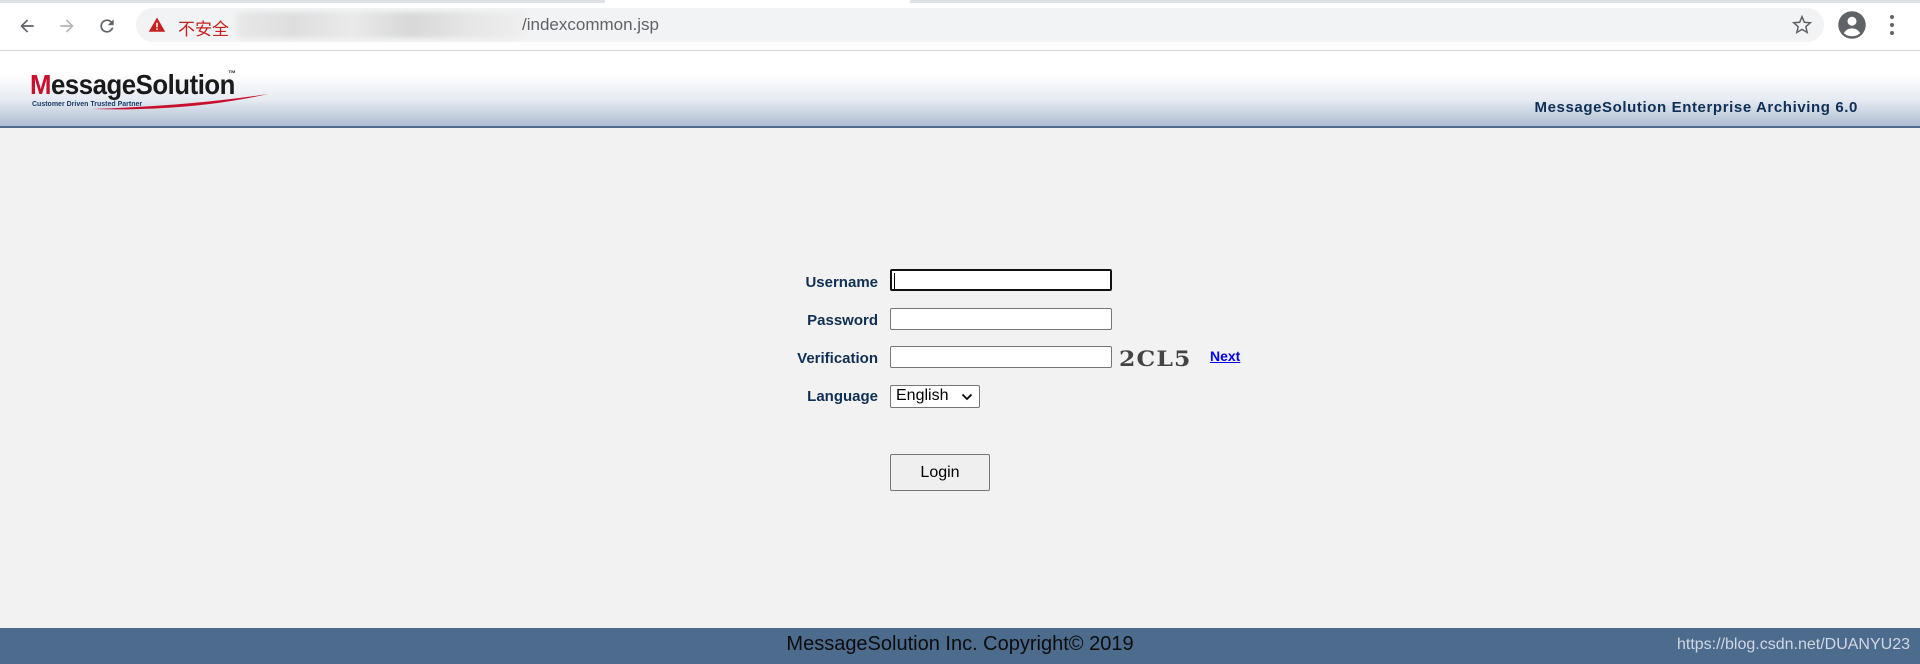 This screenshot has width=1920, height=664. What do you see at coordinates (1852, 25) in the screenshot?
I see `profile-avatar-icon` at bounding box center [1852, 25].